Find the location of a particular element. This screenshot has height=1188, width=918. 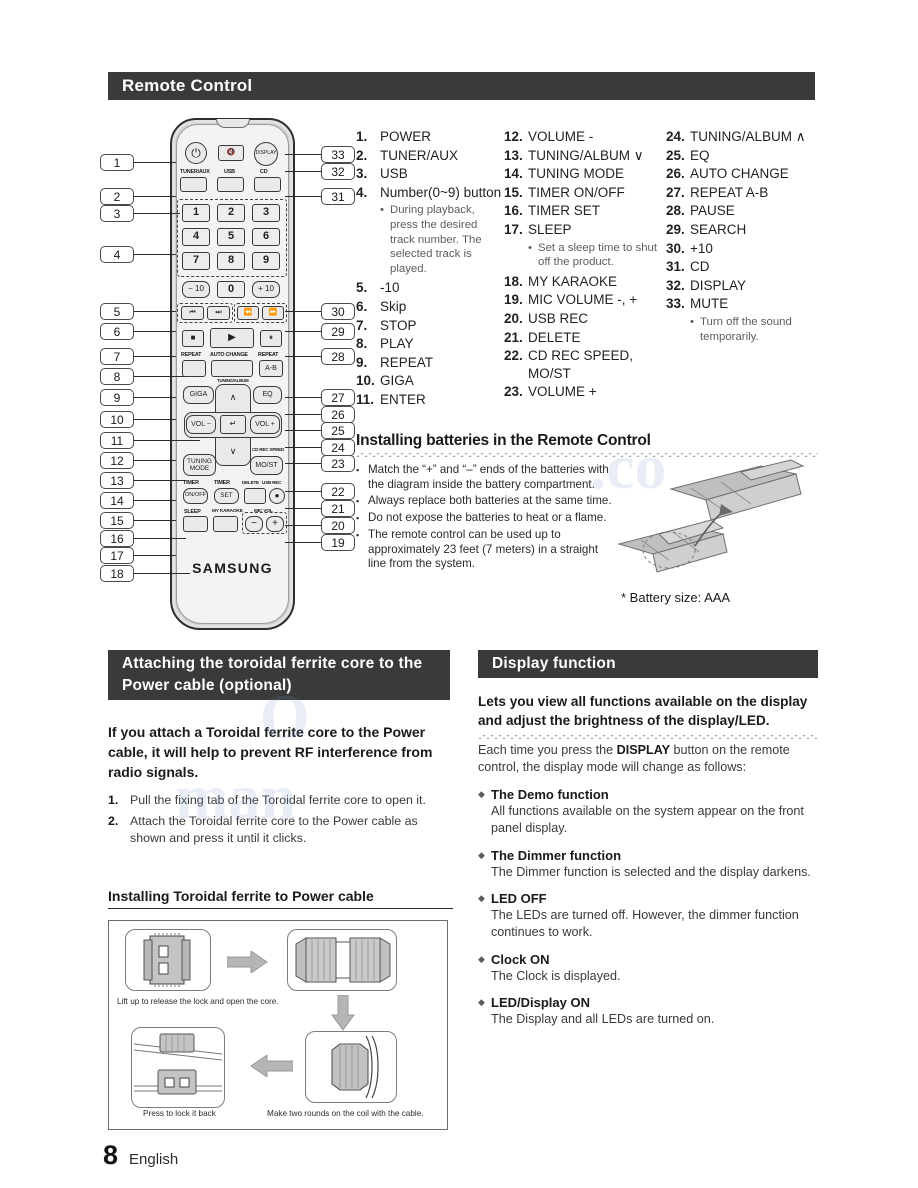

callout-17: 17 is located at coordinates (117, 555).